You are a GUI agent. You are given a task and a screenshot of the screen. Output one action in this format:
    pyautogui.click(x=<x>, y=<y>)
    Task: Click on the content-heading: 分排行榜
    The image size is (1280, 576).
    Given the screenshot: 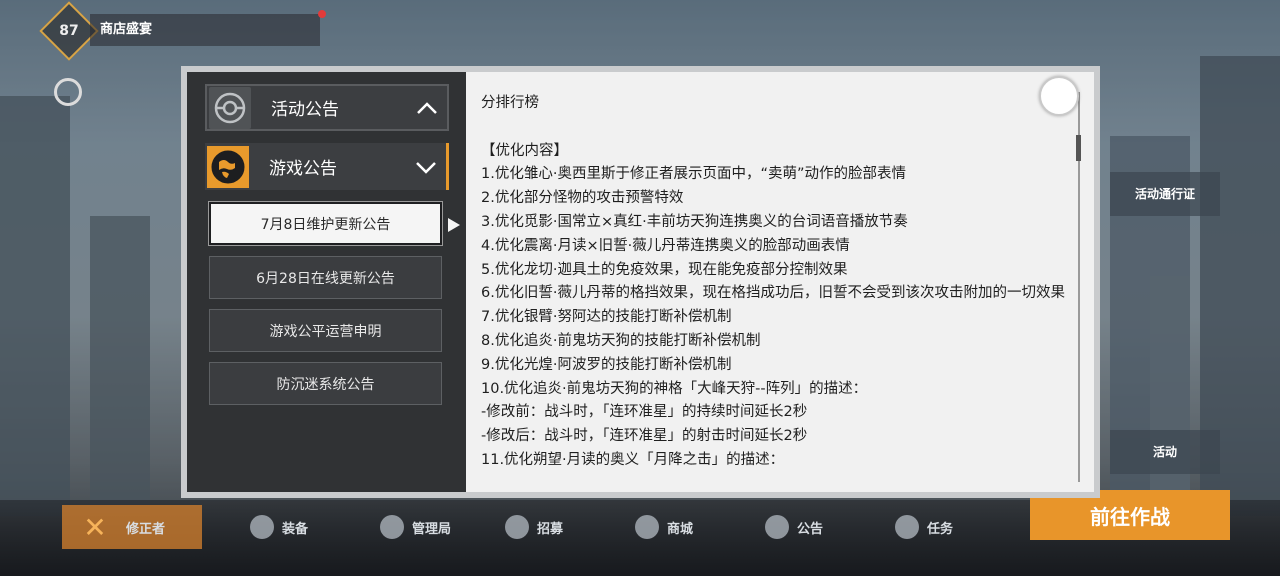 What is the action you would take?
    pyautogui.click(x=510, y=103)
    